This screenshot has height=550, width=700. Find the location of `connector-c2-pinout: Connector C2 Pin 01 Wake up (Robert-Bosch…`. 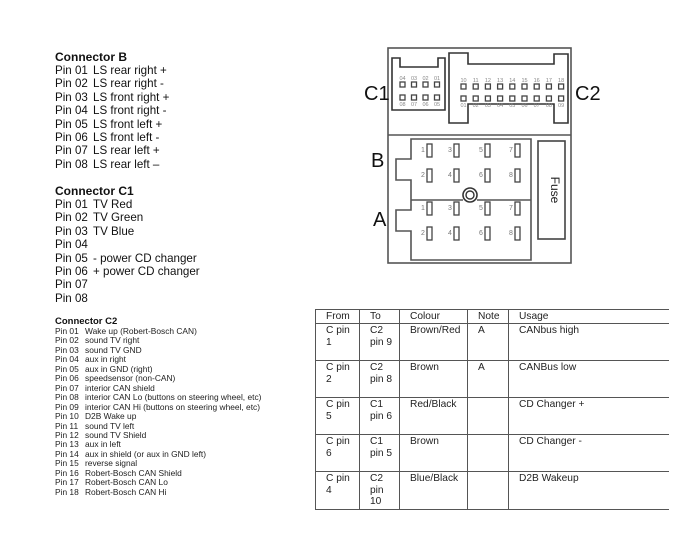

connector-c2-pinout: Connector C2 Pin 01 Wake up (Robert-Bosch… is located at coordinates (158, 406).